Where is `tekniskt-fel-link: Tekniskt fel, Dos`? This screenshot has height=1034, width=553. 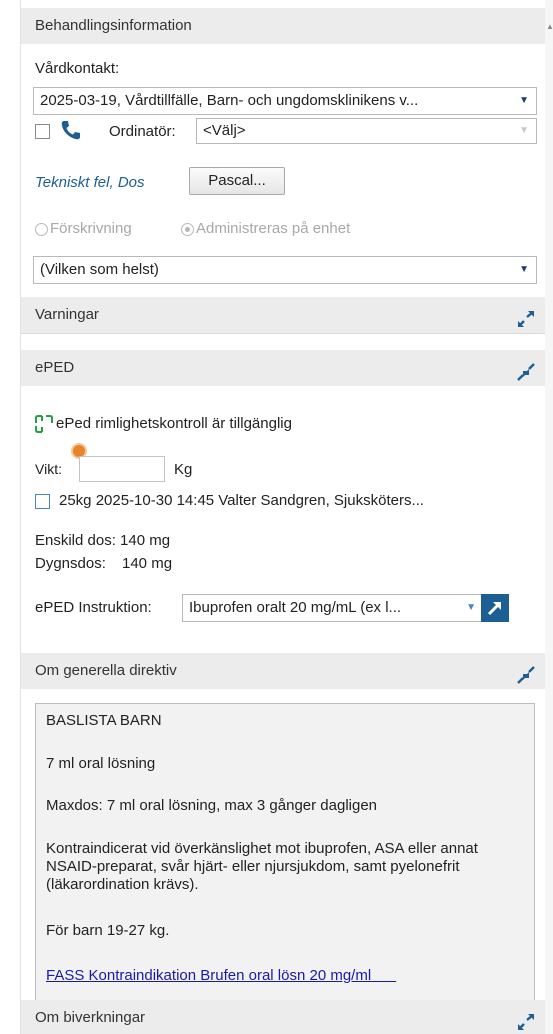 tekniskt-fel-link: Tekniskt fel, Dos is located at coordinates (90, 182).